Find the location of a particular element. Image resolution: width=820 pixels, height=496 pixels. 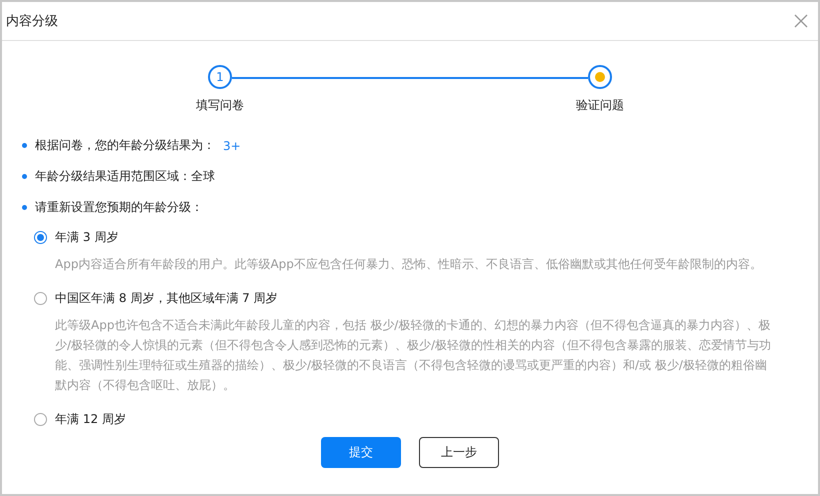

option-label: 年满 12 周岁 is located at coordinates (90, 419).